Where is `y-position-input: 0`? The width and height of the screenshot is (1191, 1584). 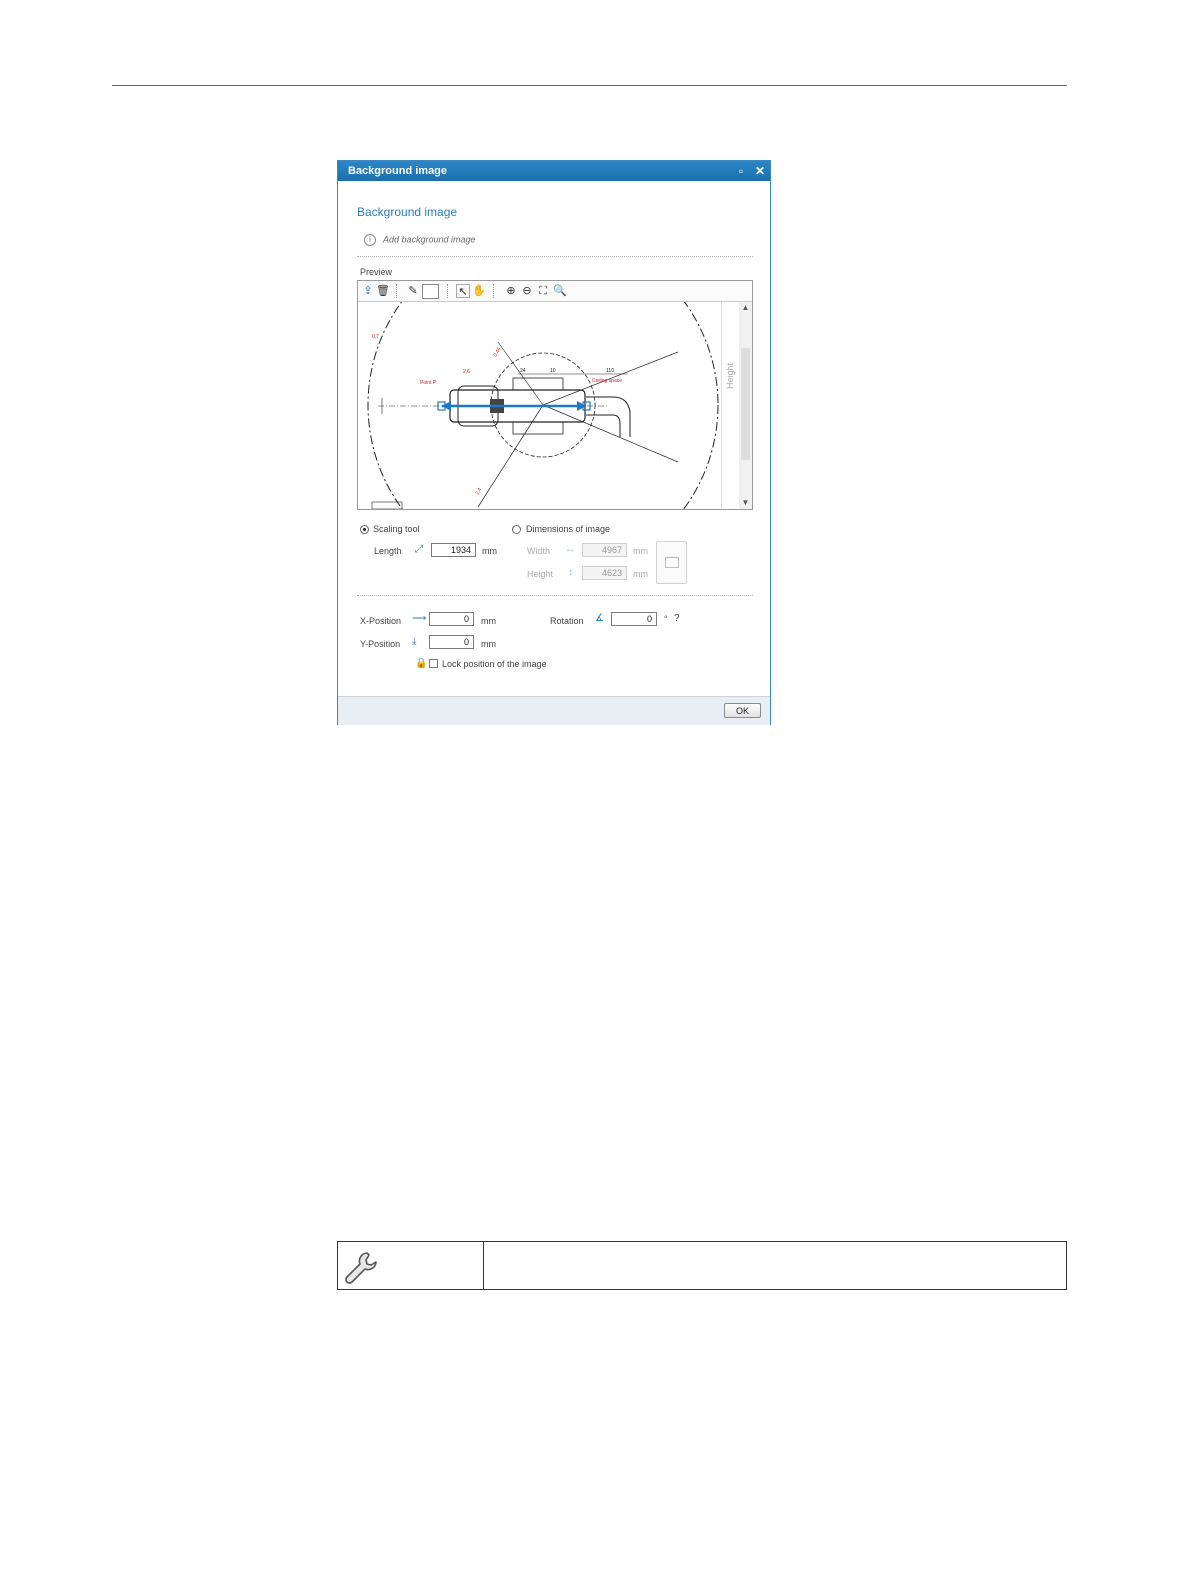
y-position-input: 0 is located at coordinates (451, 642).